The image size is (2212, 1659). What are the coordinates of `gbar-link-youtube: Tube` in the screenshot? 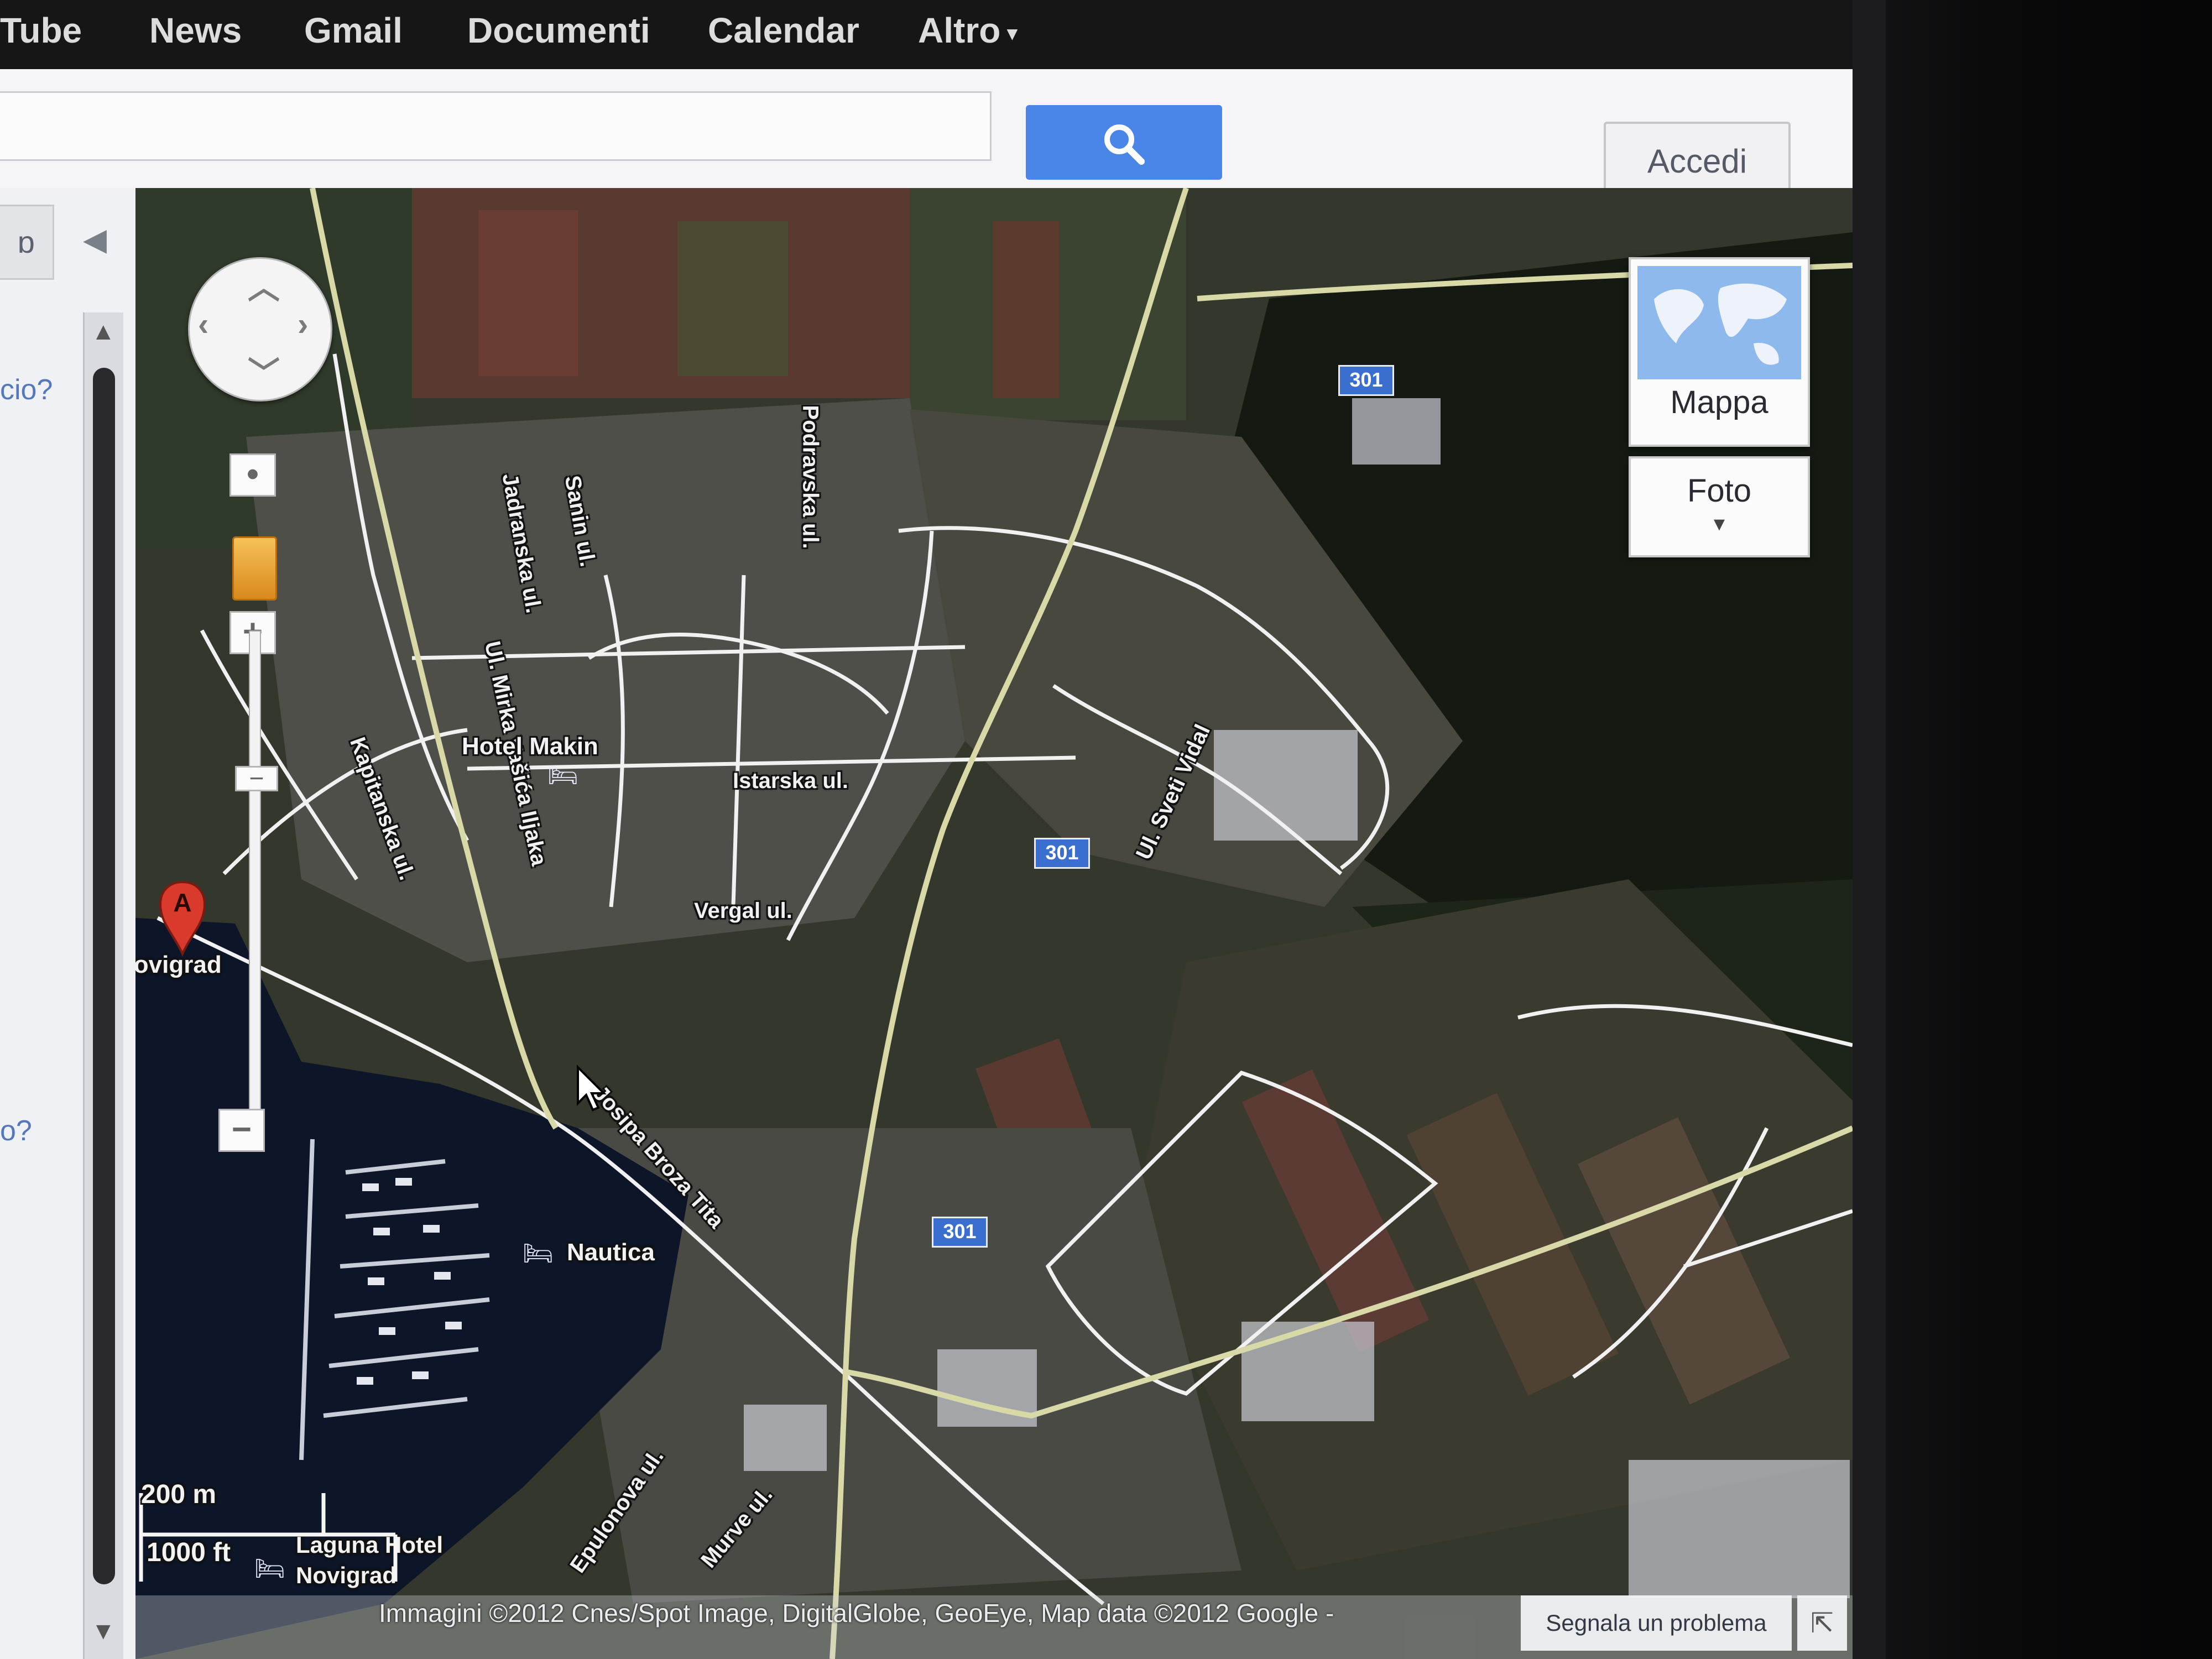 It's located at (41, 31).